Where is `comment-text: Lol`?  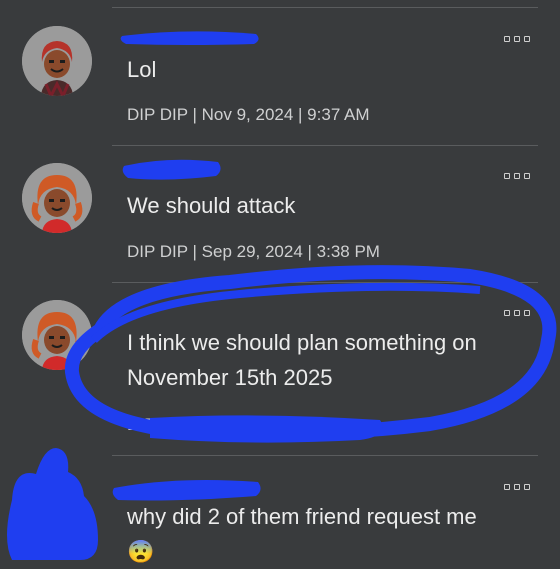 comment-text: Lol is located at coordinates (142, 69).